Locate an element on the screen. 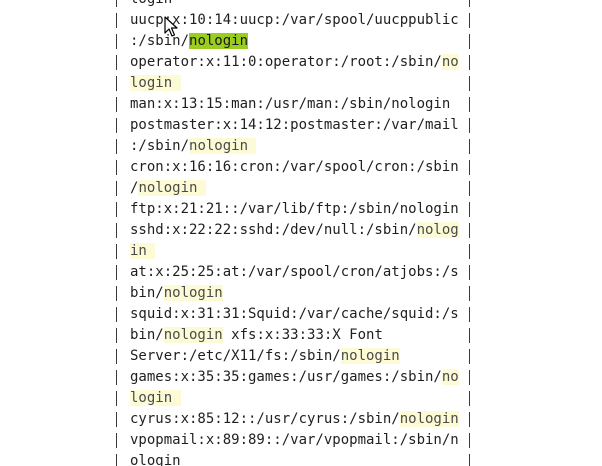 This screenshot has height=466, width=602. line-content: bin/nologin is located at coordinates (176, 293).